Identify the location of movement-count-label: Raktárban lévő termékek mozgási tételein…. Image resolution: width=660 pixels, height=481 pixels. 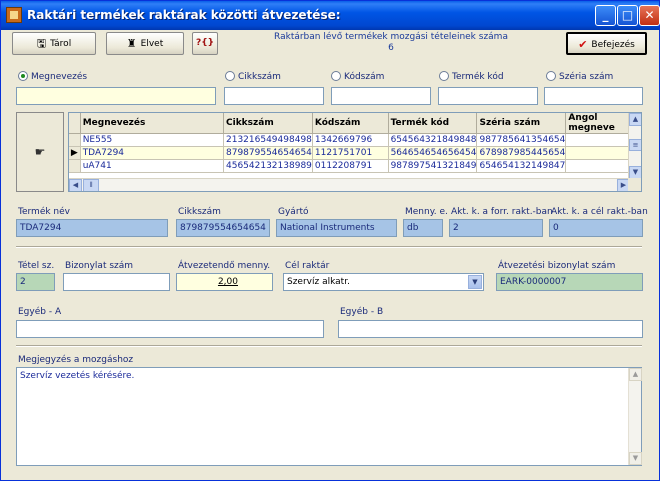
(391, 37).